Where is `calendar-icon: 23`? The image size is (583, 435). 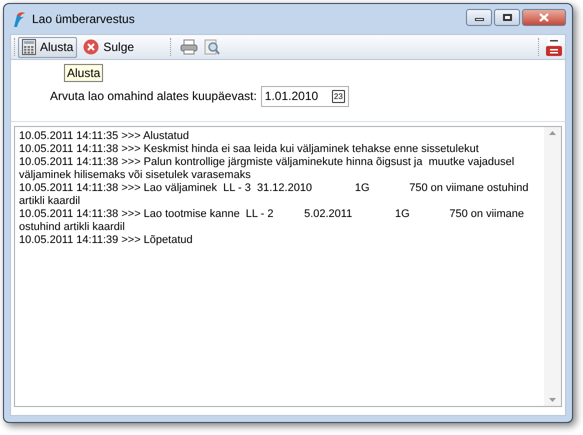 calendar-icon: 23 is located at coordinates (338, 96).